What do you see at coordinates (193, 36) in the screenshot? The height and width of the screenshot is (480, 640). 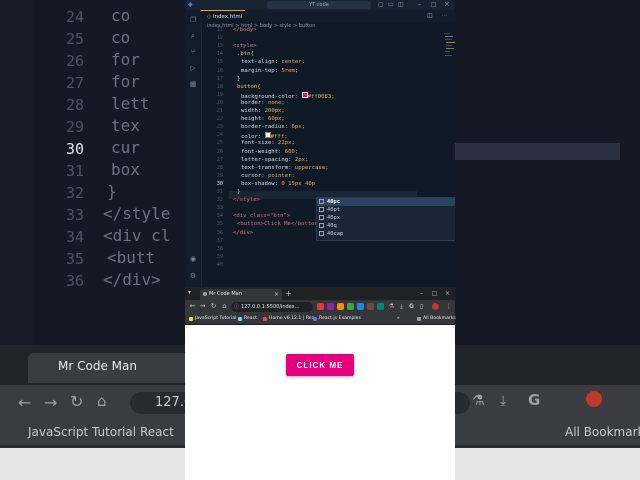 I see `search-icon: ⌕` at bounding box center [193, 36].